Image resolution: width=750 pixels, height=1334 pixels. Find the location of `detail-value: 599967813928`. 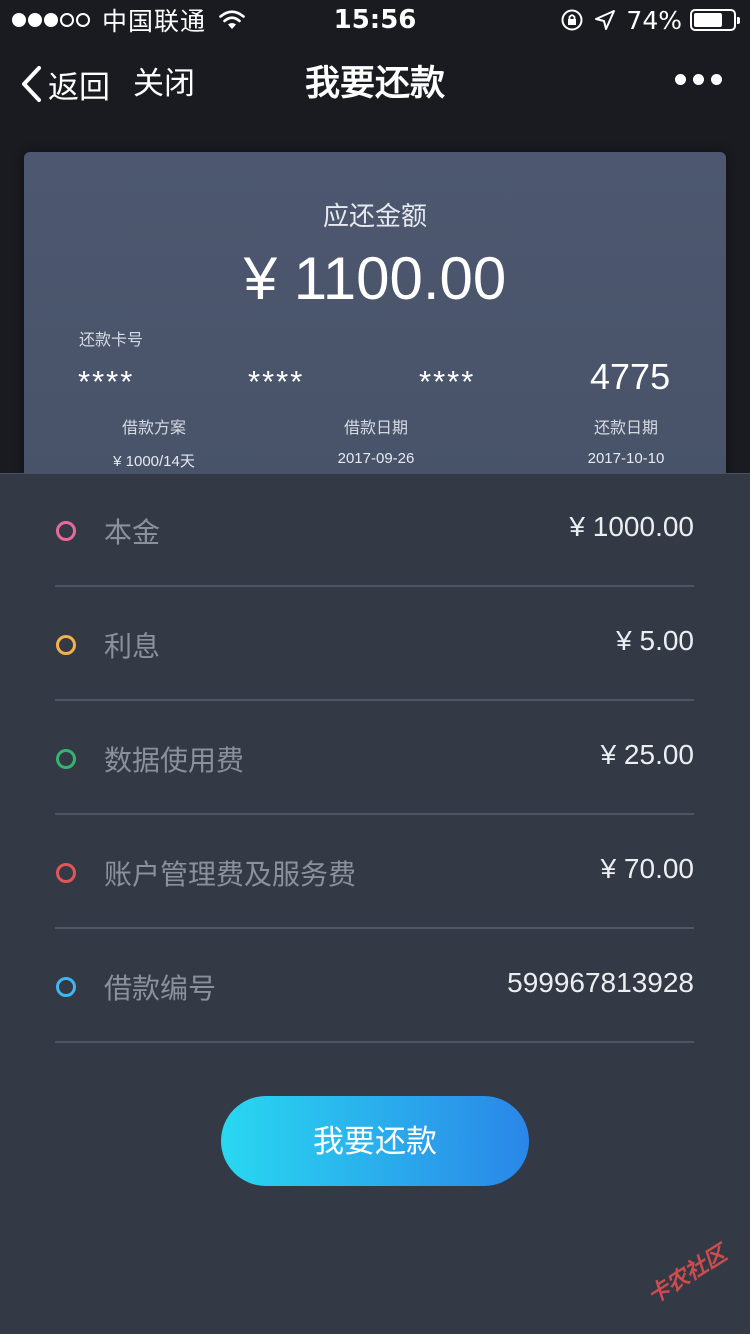

detail-value: 599967813928 is located at coordinates (600, 982).